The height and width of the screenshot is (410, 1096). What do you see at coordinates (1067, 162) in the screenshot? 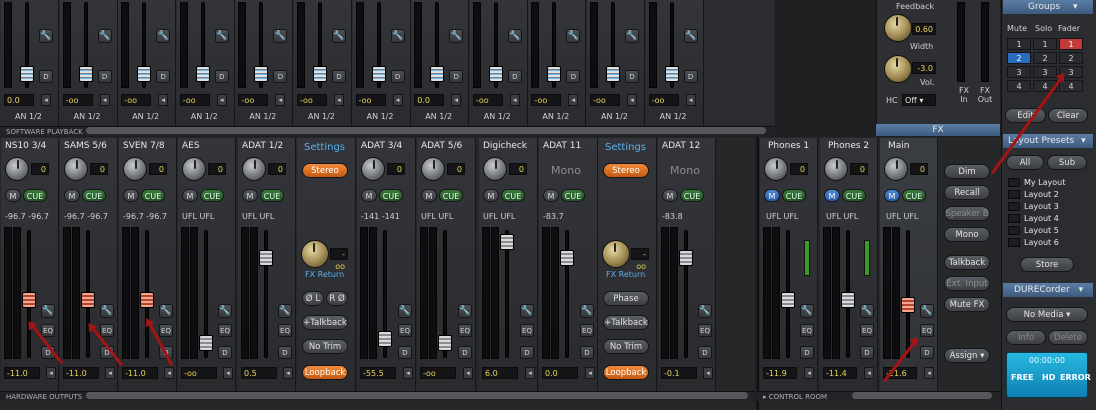
I see `presets-sub-button: Sub` at bounding box center [1067, 162].